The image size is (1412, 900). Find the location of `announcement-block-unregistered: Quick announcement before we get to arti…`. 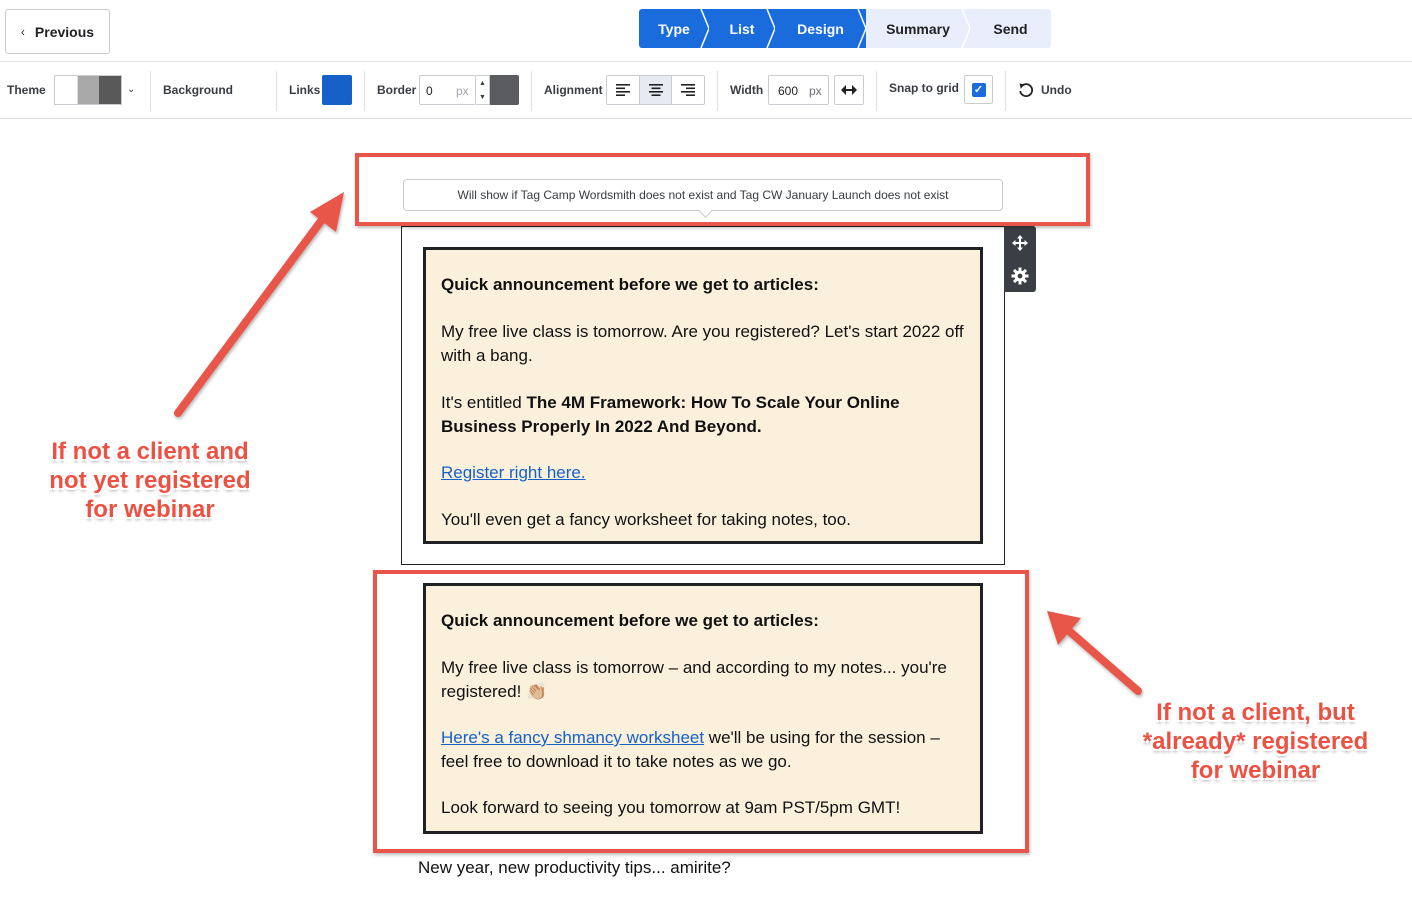

announcement-block-unregistered: Quick announcement before we get to arti… is located at coordinates (703, 395).